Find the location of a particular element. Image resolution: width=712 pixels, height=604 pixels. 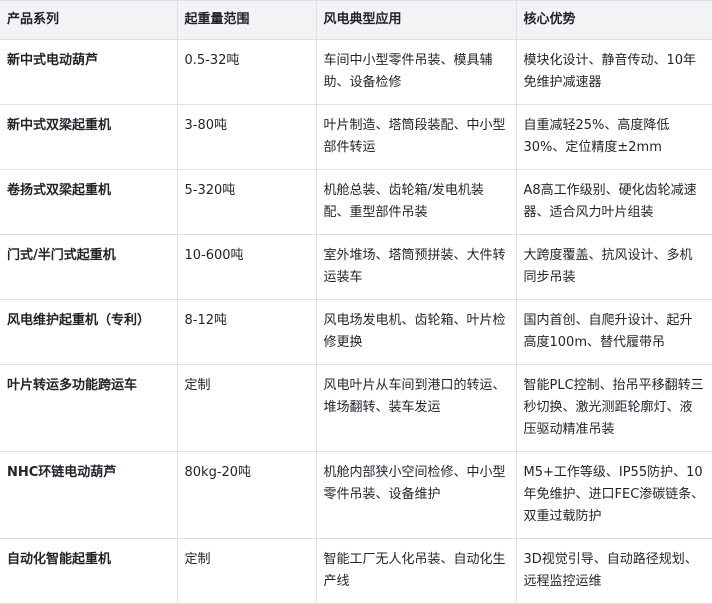

capacity-range: 5-320吨 is located at coordinates (246, 202).